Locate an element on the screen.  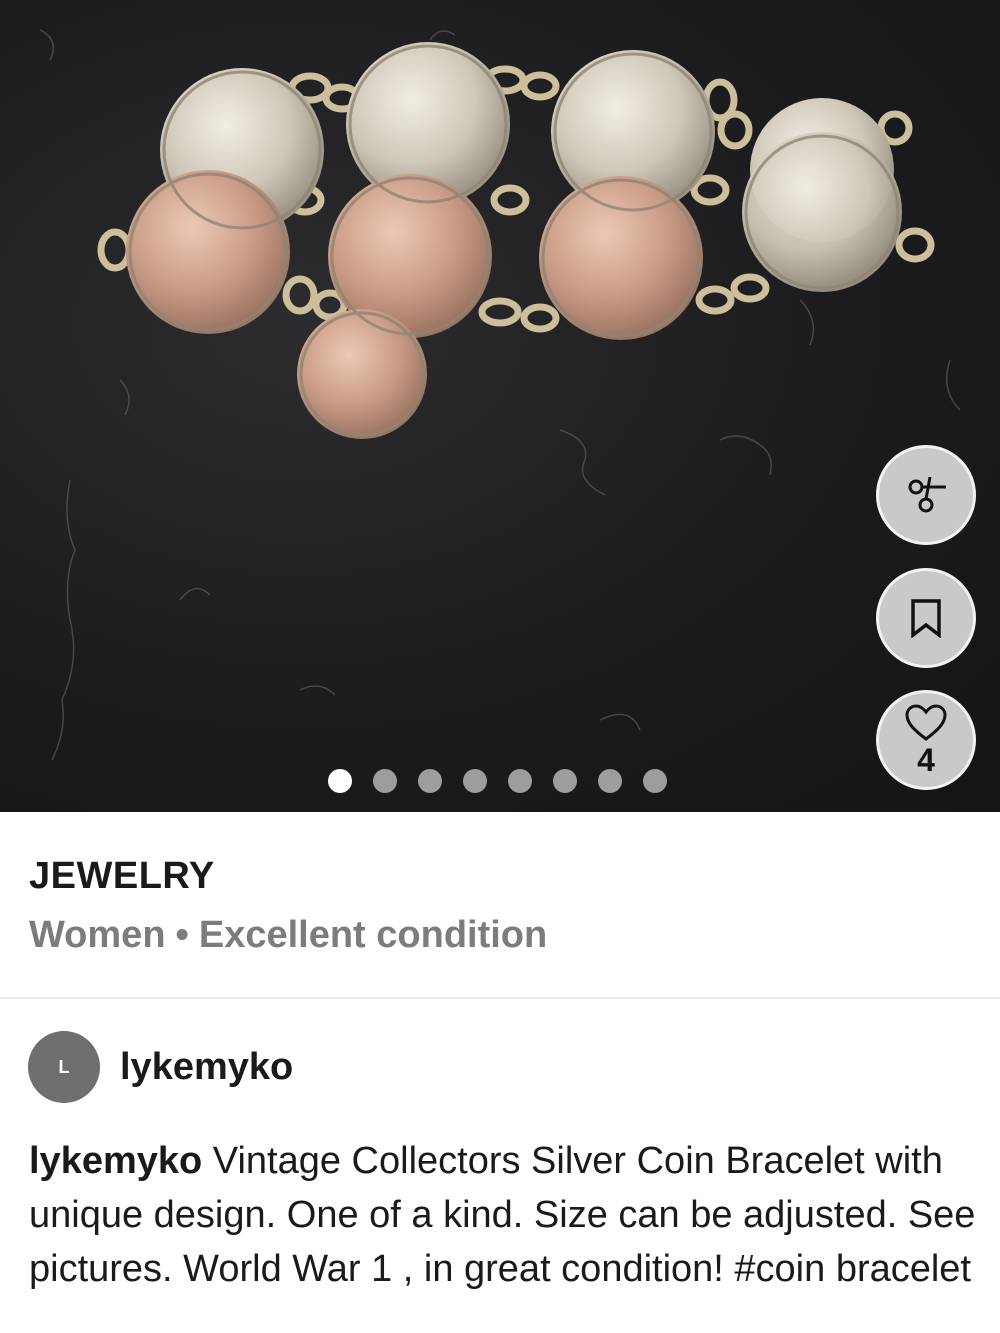
gallery-pagination is located at coordinates (497, 781).